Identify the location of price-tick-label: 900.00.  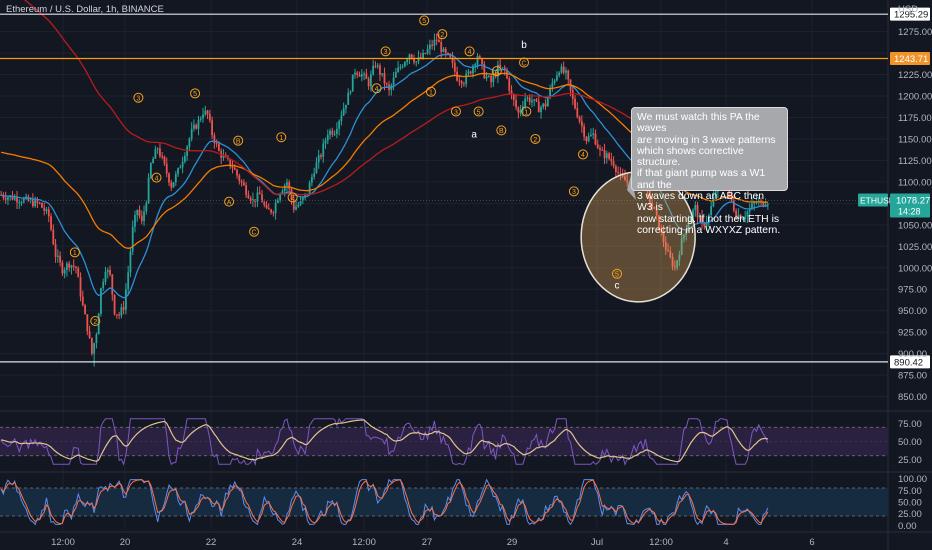
(912, 354).